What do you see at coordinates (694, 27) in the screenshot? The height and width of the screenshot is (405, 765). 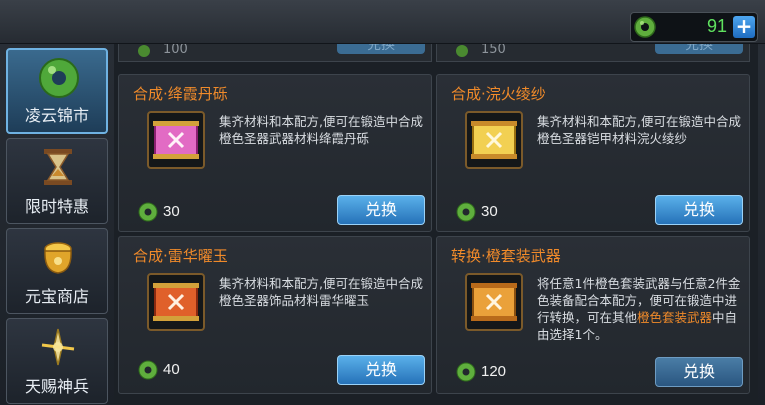 I see `currency-display: 91 +` at bounding box center [694, 27].